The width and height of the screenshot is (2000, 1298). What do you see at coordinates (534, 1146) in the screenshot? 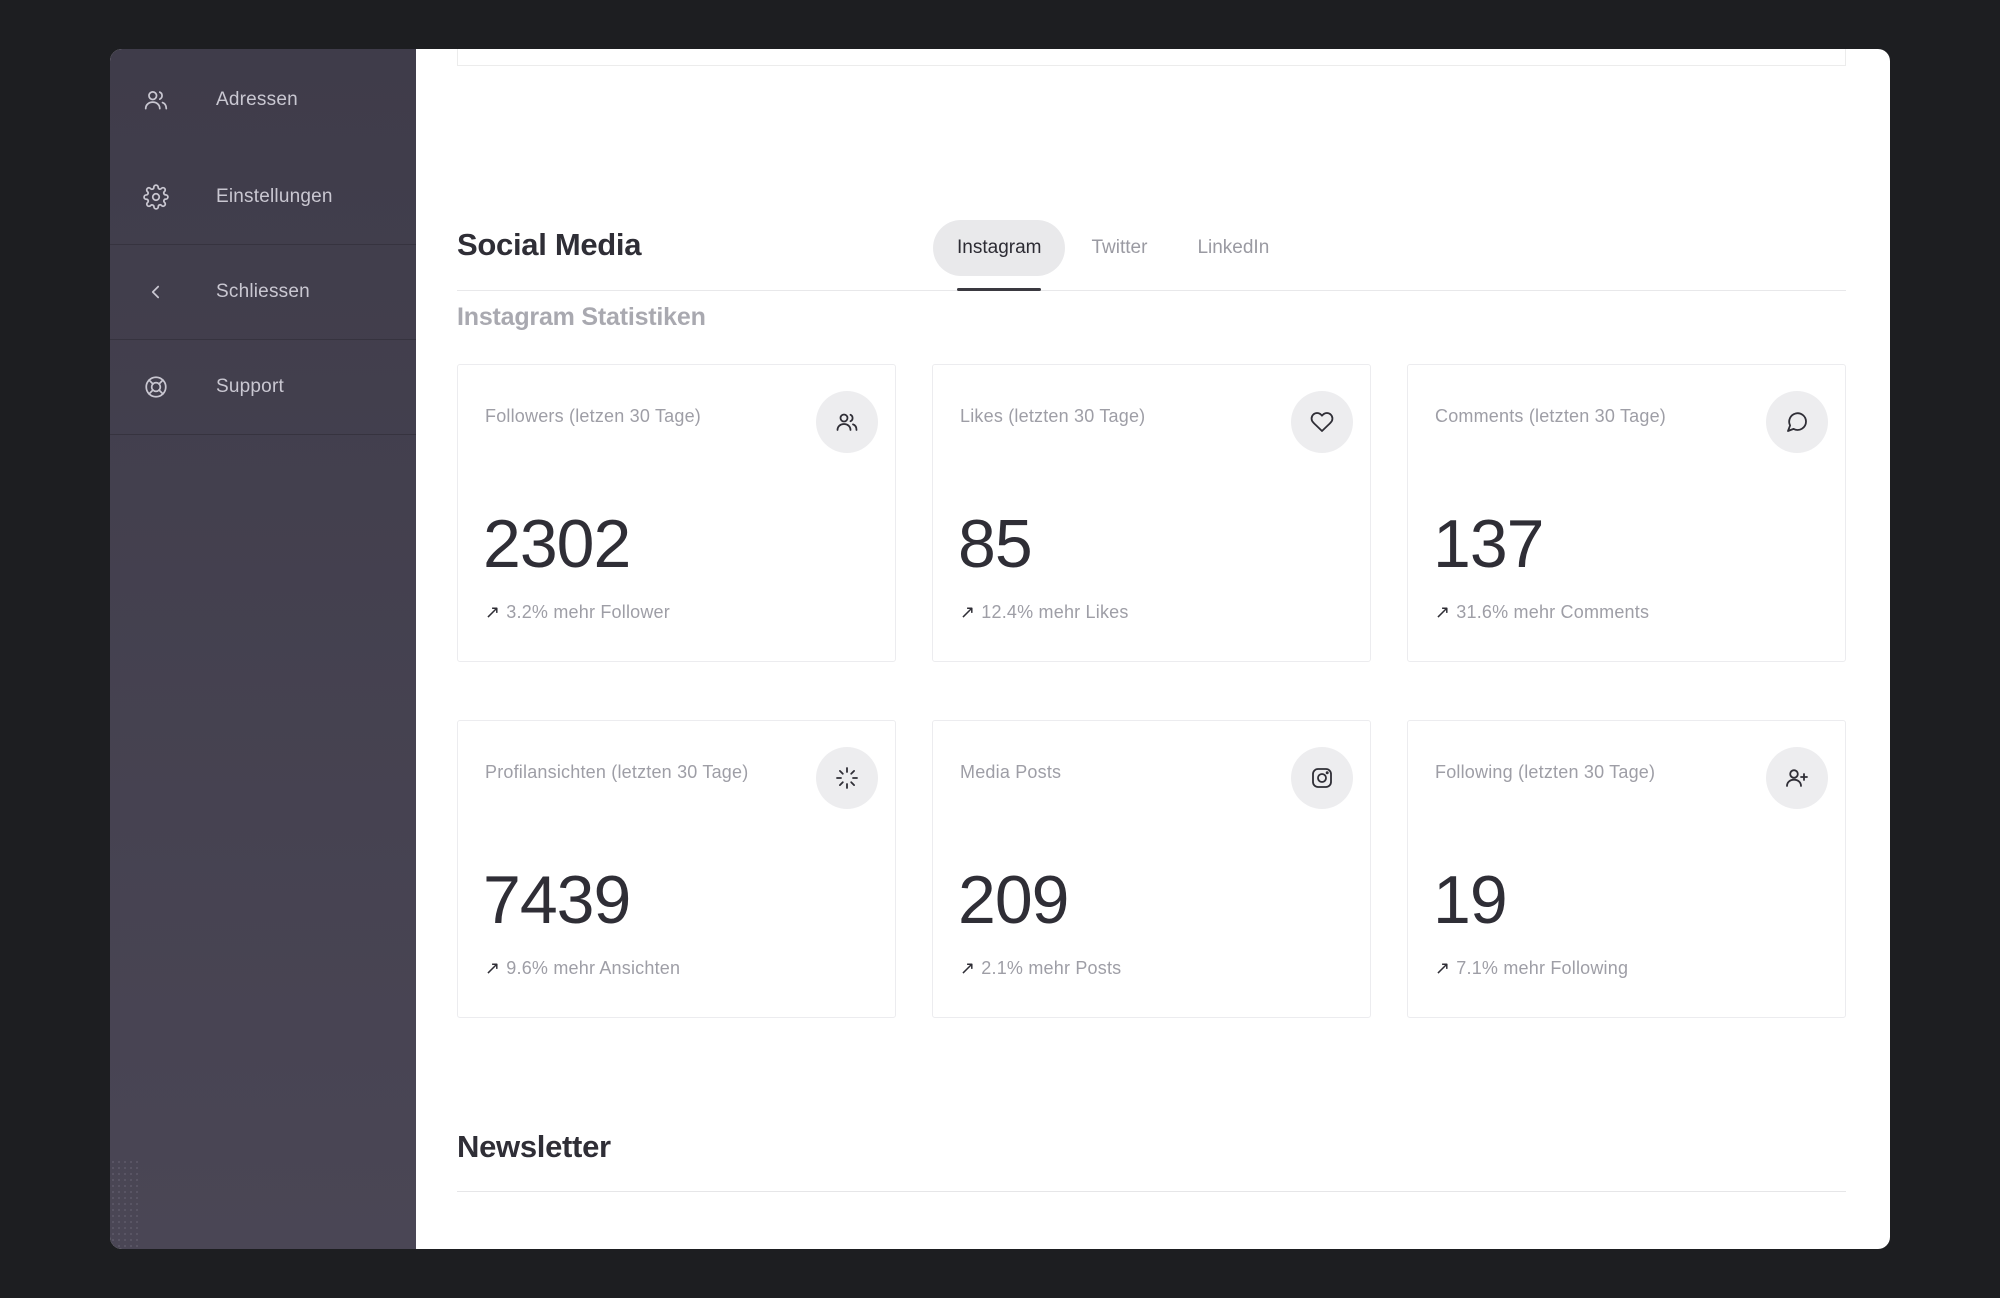
I see `section-title: Newsletter` at bounding box center [534, 1146].